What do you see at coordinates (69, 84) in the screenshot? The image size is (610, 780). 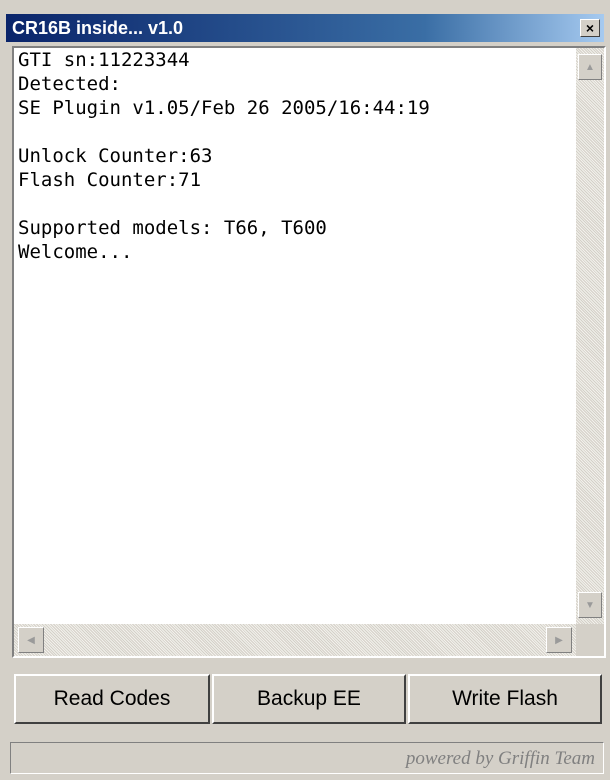 I see `log-line: Detected:` at bounding box center [69, 84].